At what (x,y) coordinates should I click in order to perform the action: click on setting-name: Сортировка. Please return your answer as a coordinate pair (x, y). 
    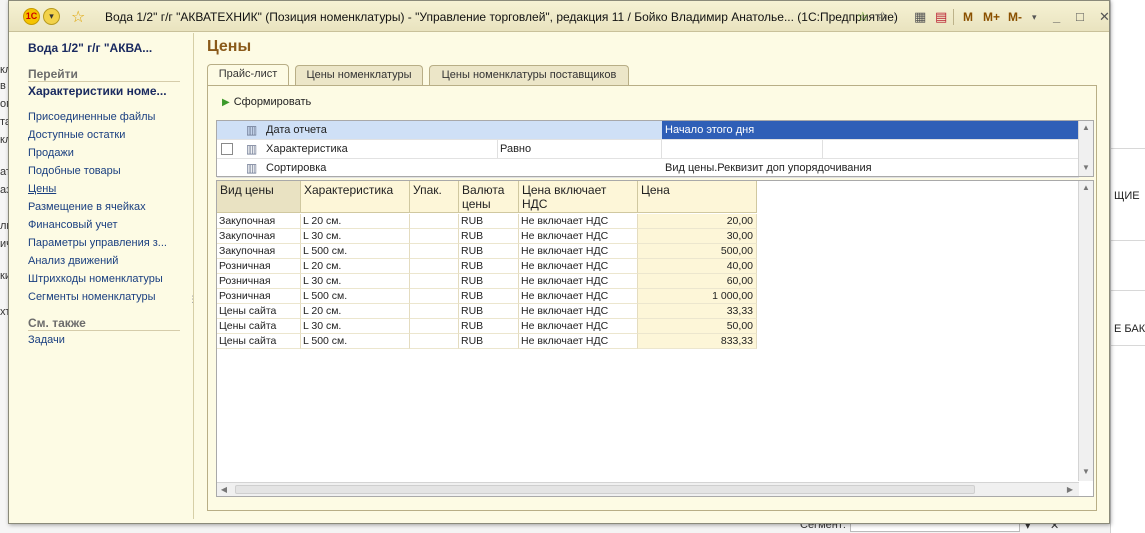
    Looking at the image, I should click on (296, 168).